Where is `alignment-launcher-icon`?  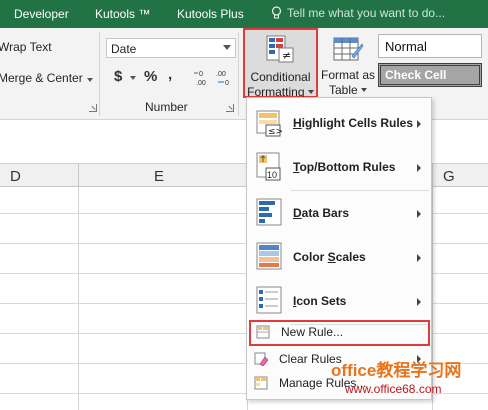 alignment-launcher-icon is located at coordinates (93, 108).